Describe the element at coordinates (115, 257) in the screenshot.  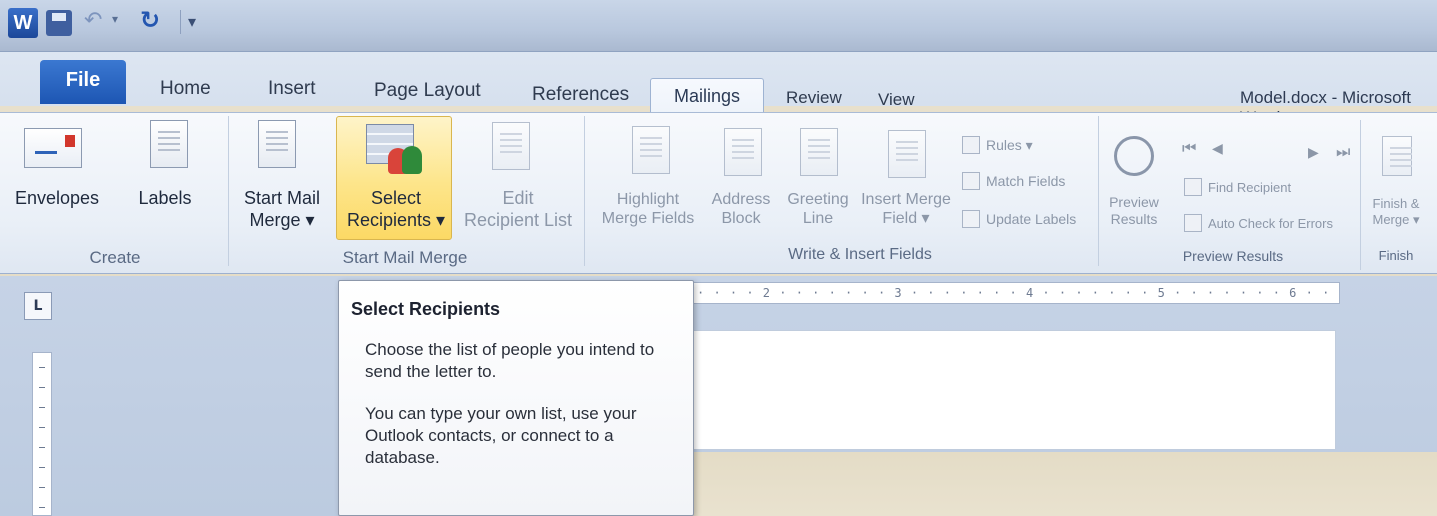
I see `group-label-create: Create` at that location.